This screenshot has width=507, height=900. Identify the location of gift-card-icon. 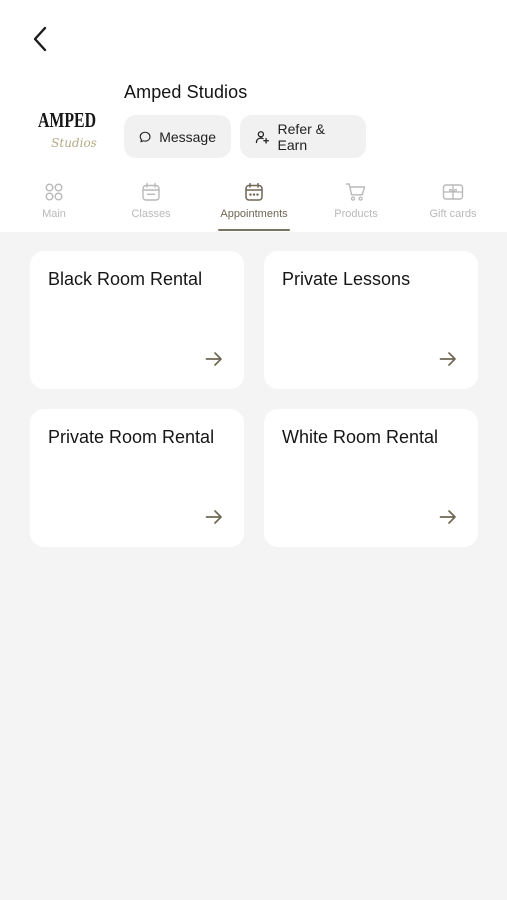
(453, 192).